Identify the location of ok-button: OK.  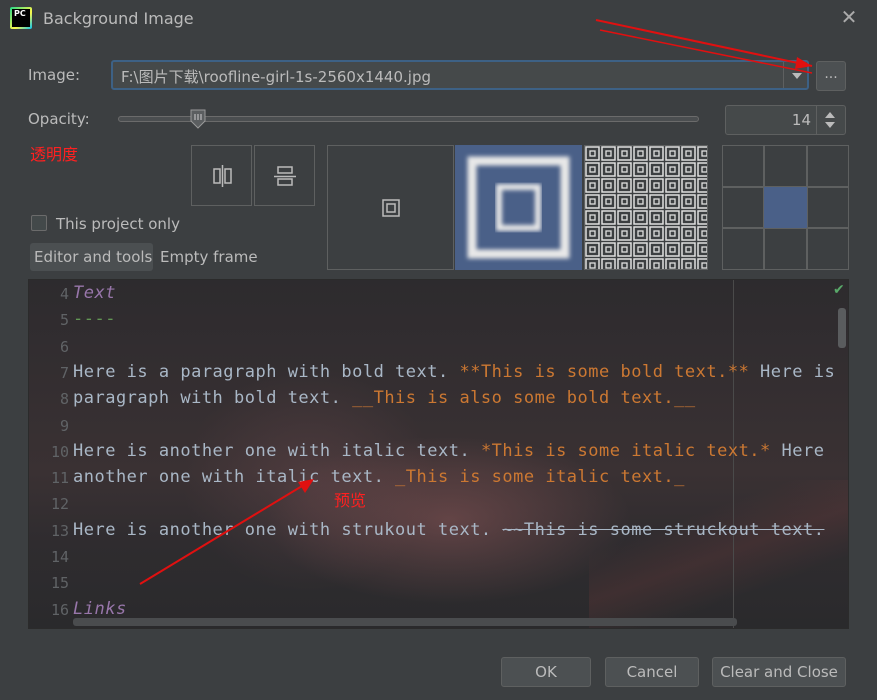
(546, 672).